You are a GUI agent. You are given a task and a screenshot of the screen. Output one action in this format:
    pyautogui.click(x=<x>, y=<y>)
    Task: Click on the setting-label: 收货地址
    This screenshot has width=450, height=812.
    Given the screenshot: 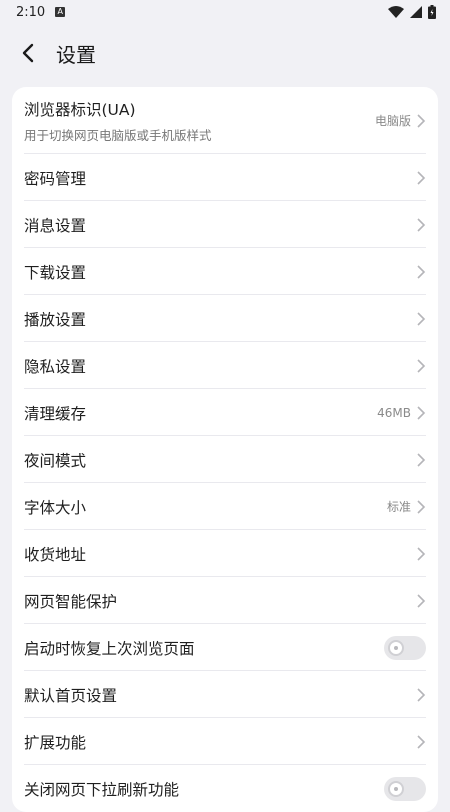 What is the action you would take?
    pyautogui.click(x=55, y=554)
    